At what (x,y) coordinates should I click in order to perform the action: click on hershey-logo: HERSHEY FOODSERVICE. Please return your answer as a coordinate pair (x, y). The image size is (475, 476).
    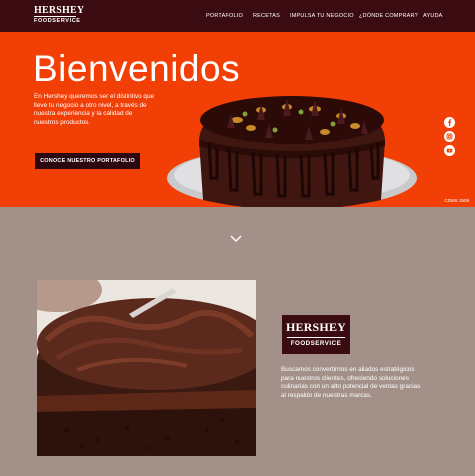
    Looking at the image, I should click on (59, 16).